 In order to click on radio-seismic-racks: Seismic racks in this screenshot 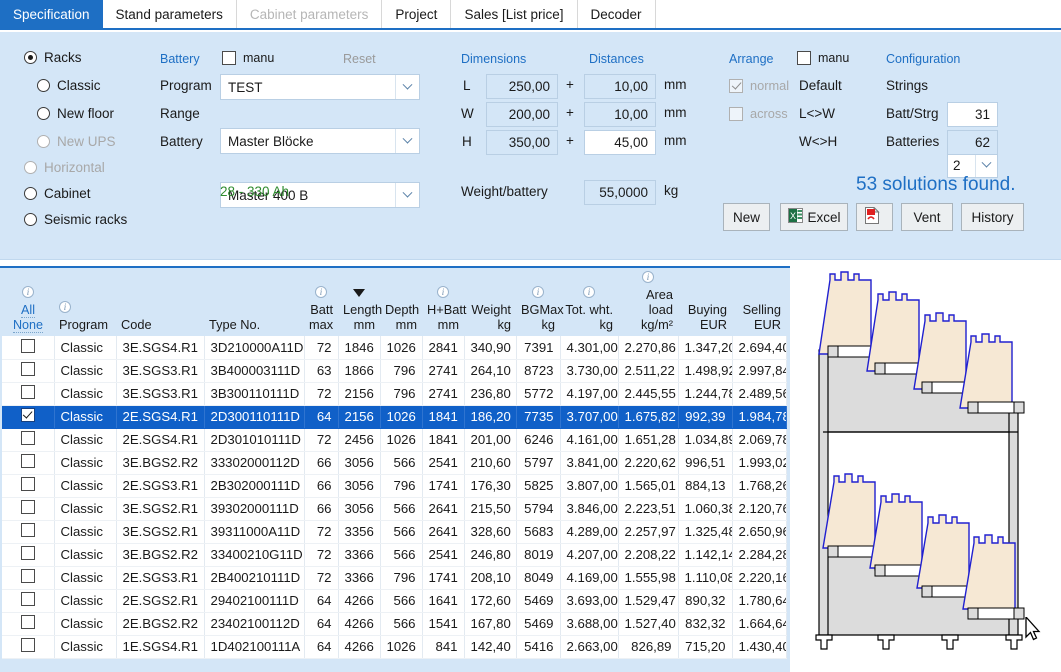, I will do `click(75, 219)`.